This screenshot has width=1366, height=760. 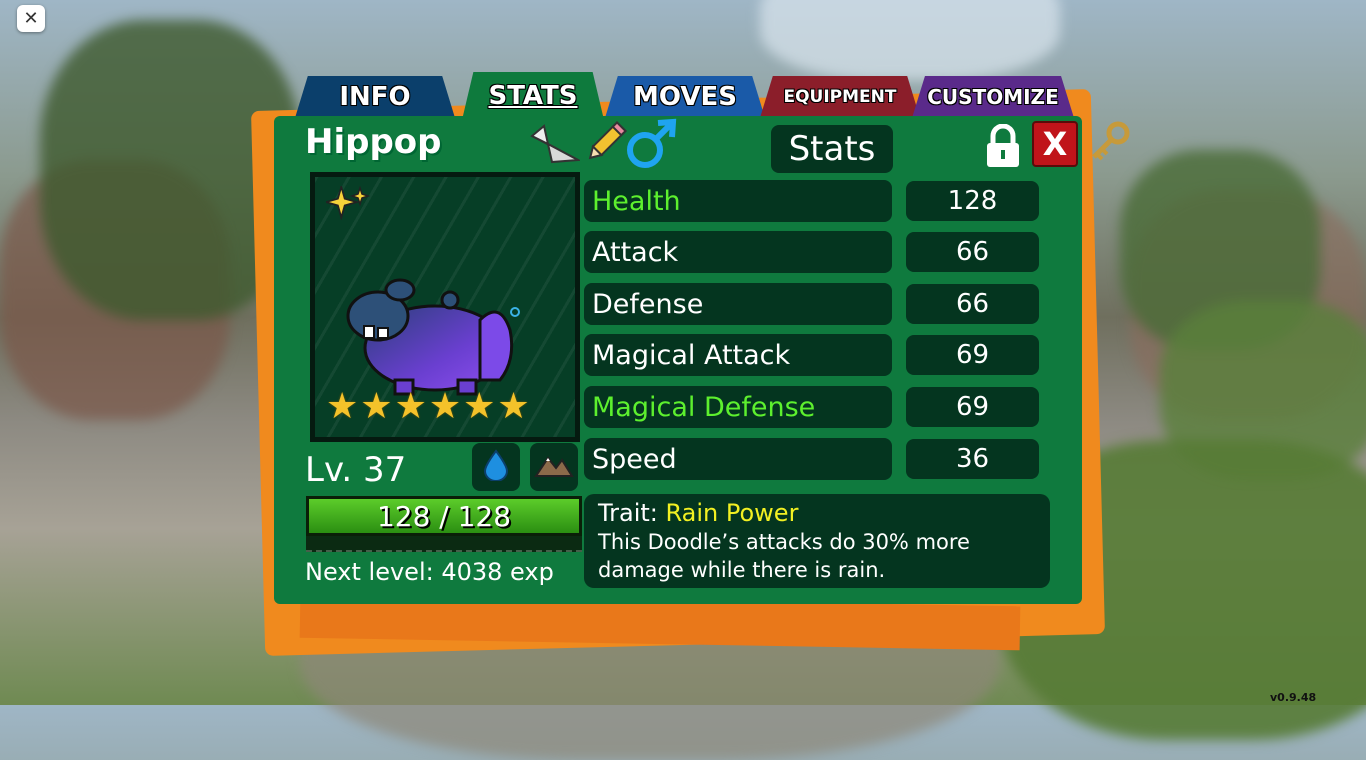 What do you see at coordinates (738, 304) in the screenshot?
I see `stat-label: Defense` at bounding box center [738, 304].